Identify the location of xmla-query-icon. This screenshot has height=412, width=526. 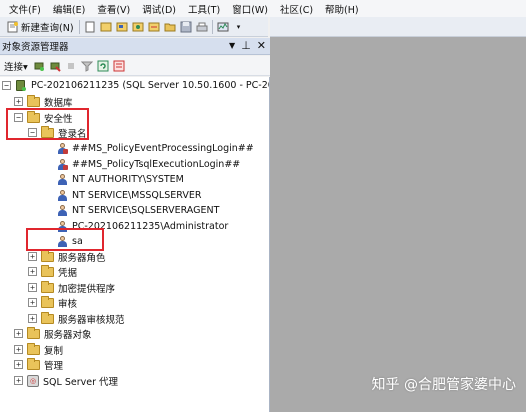
(154, 26).